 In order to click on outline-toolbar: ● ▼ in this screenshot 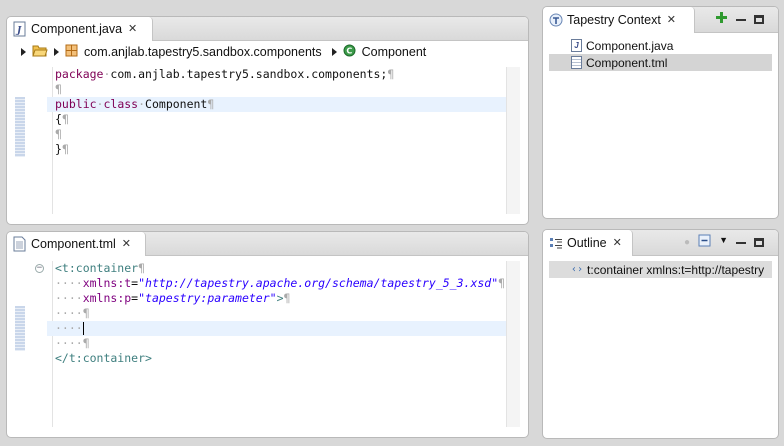, I will do `click(724, 242)`.